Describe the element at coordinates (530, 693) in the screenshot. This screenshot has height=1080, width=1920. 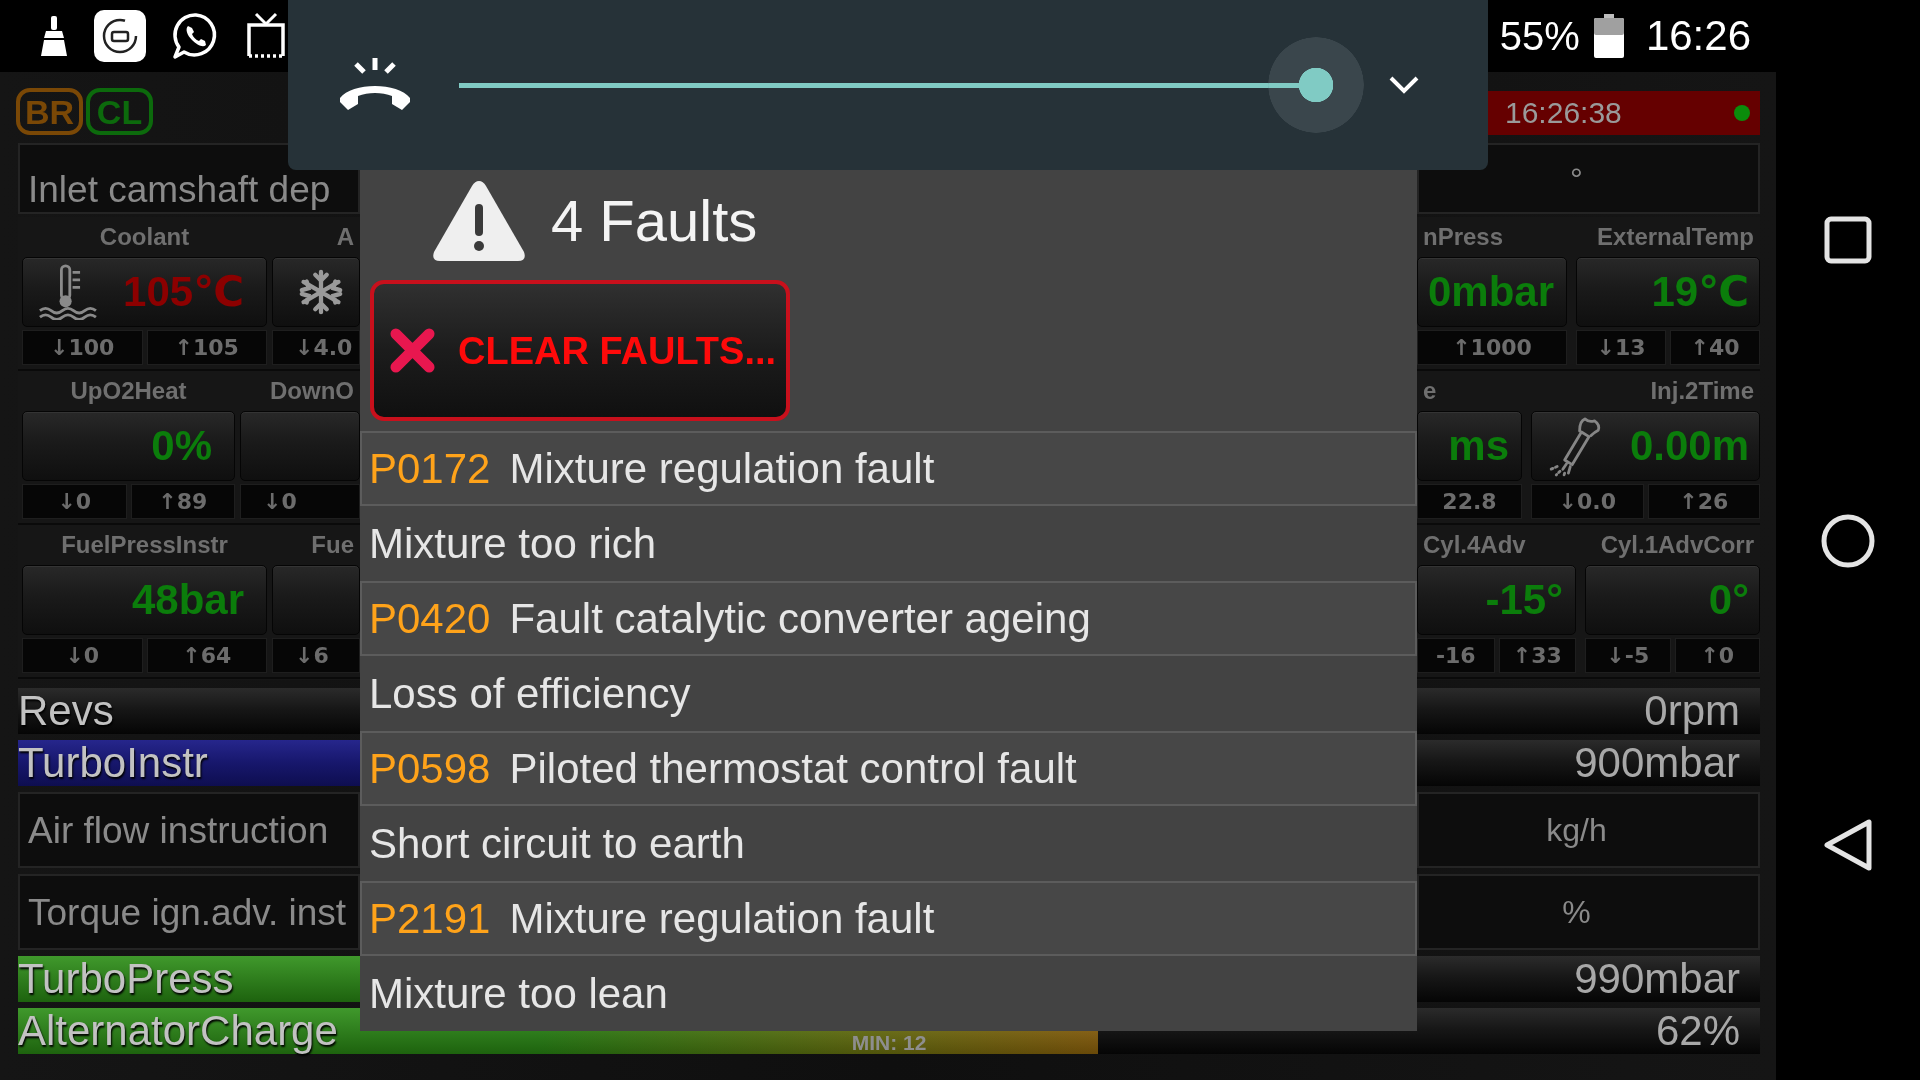
I see `fault-detail: Loss of efficiency` at that location.